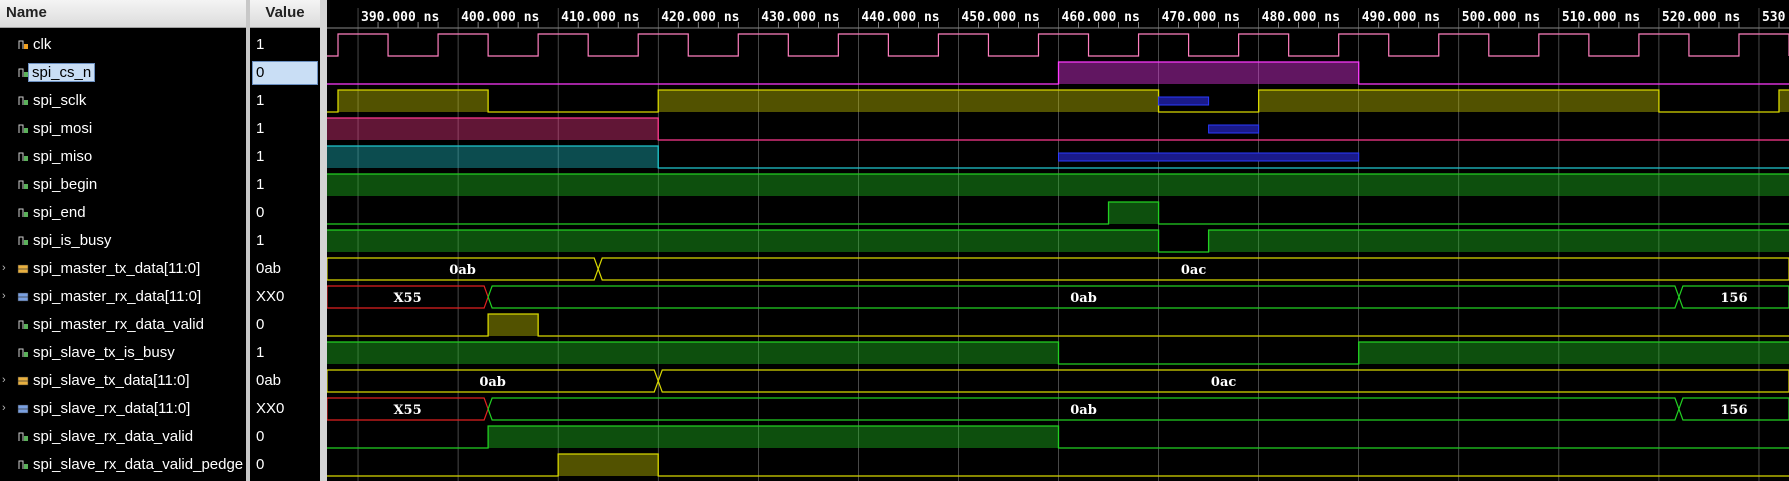 The height and width of the screenshot is (481, 1789). Describe the element at coordinates (138, 464) in the screenshot. I see `signal-name: spi_slave_rx_data_valid_pedge` at that location.